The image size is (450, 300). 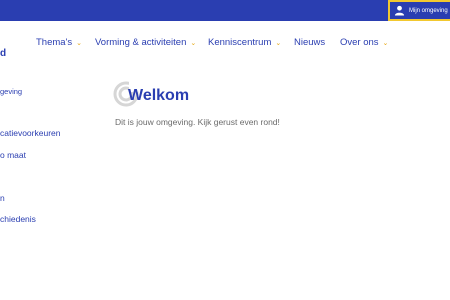 I want to click on sidebar-item-geschiedenis: chiedenis, so click(x=18, y=219).